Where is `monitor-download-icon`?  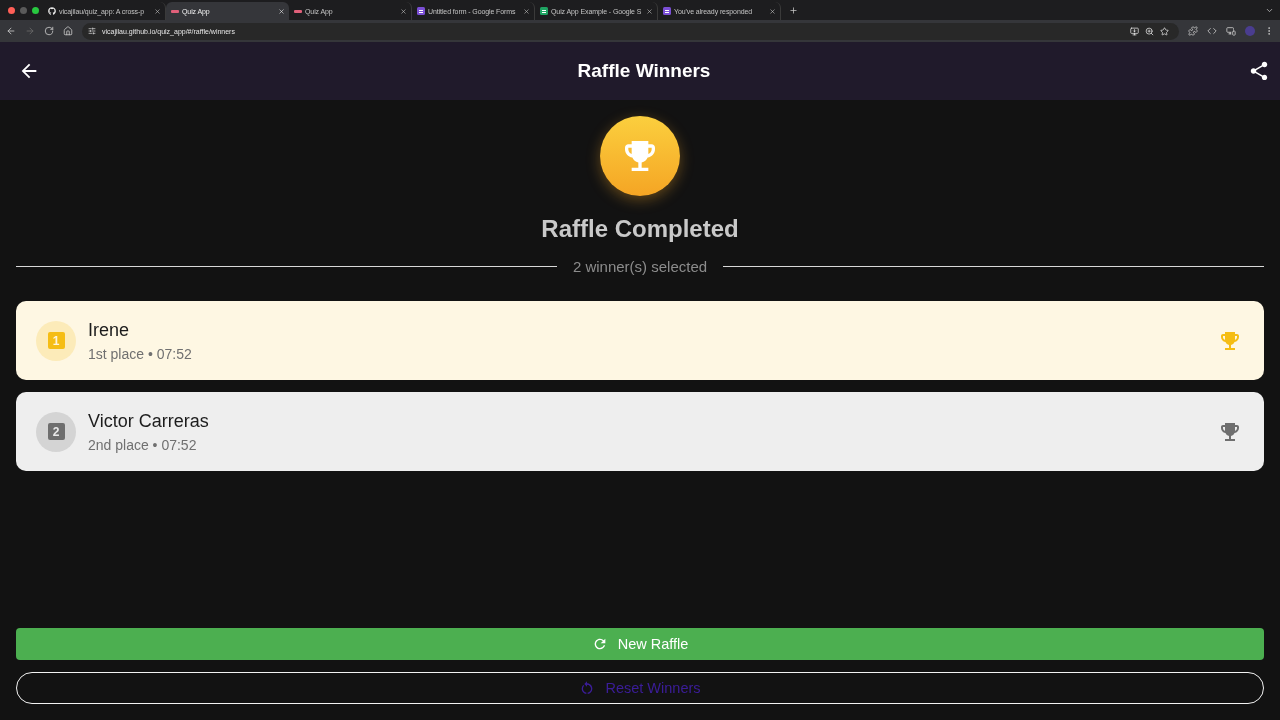 monitor-download-icon is located at coordinates (1134, 31).